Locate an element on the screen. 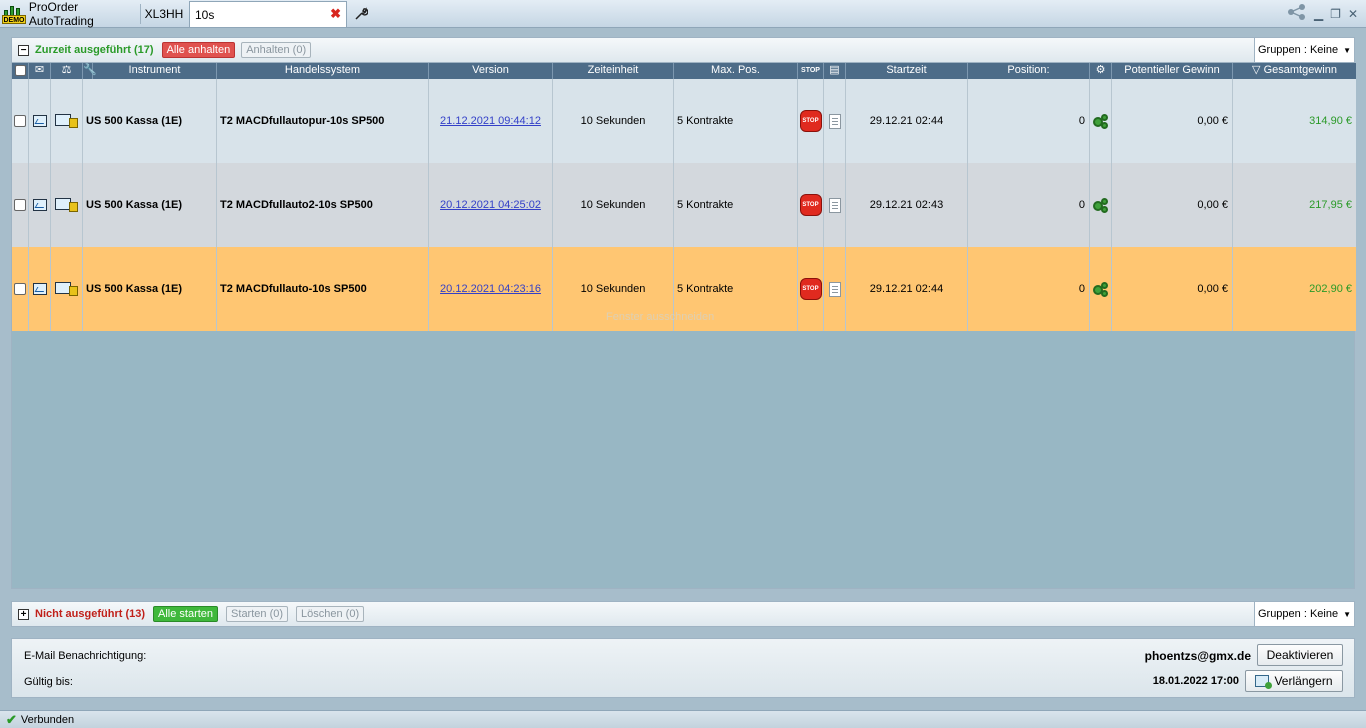  position-cell: 0 is located at coordinates (1029, 121).